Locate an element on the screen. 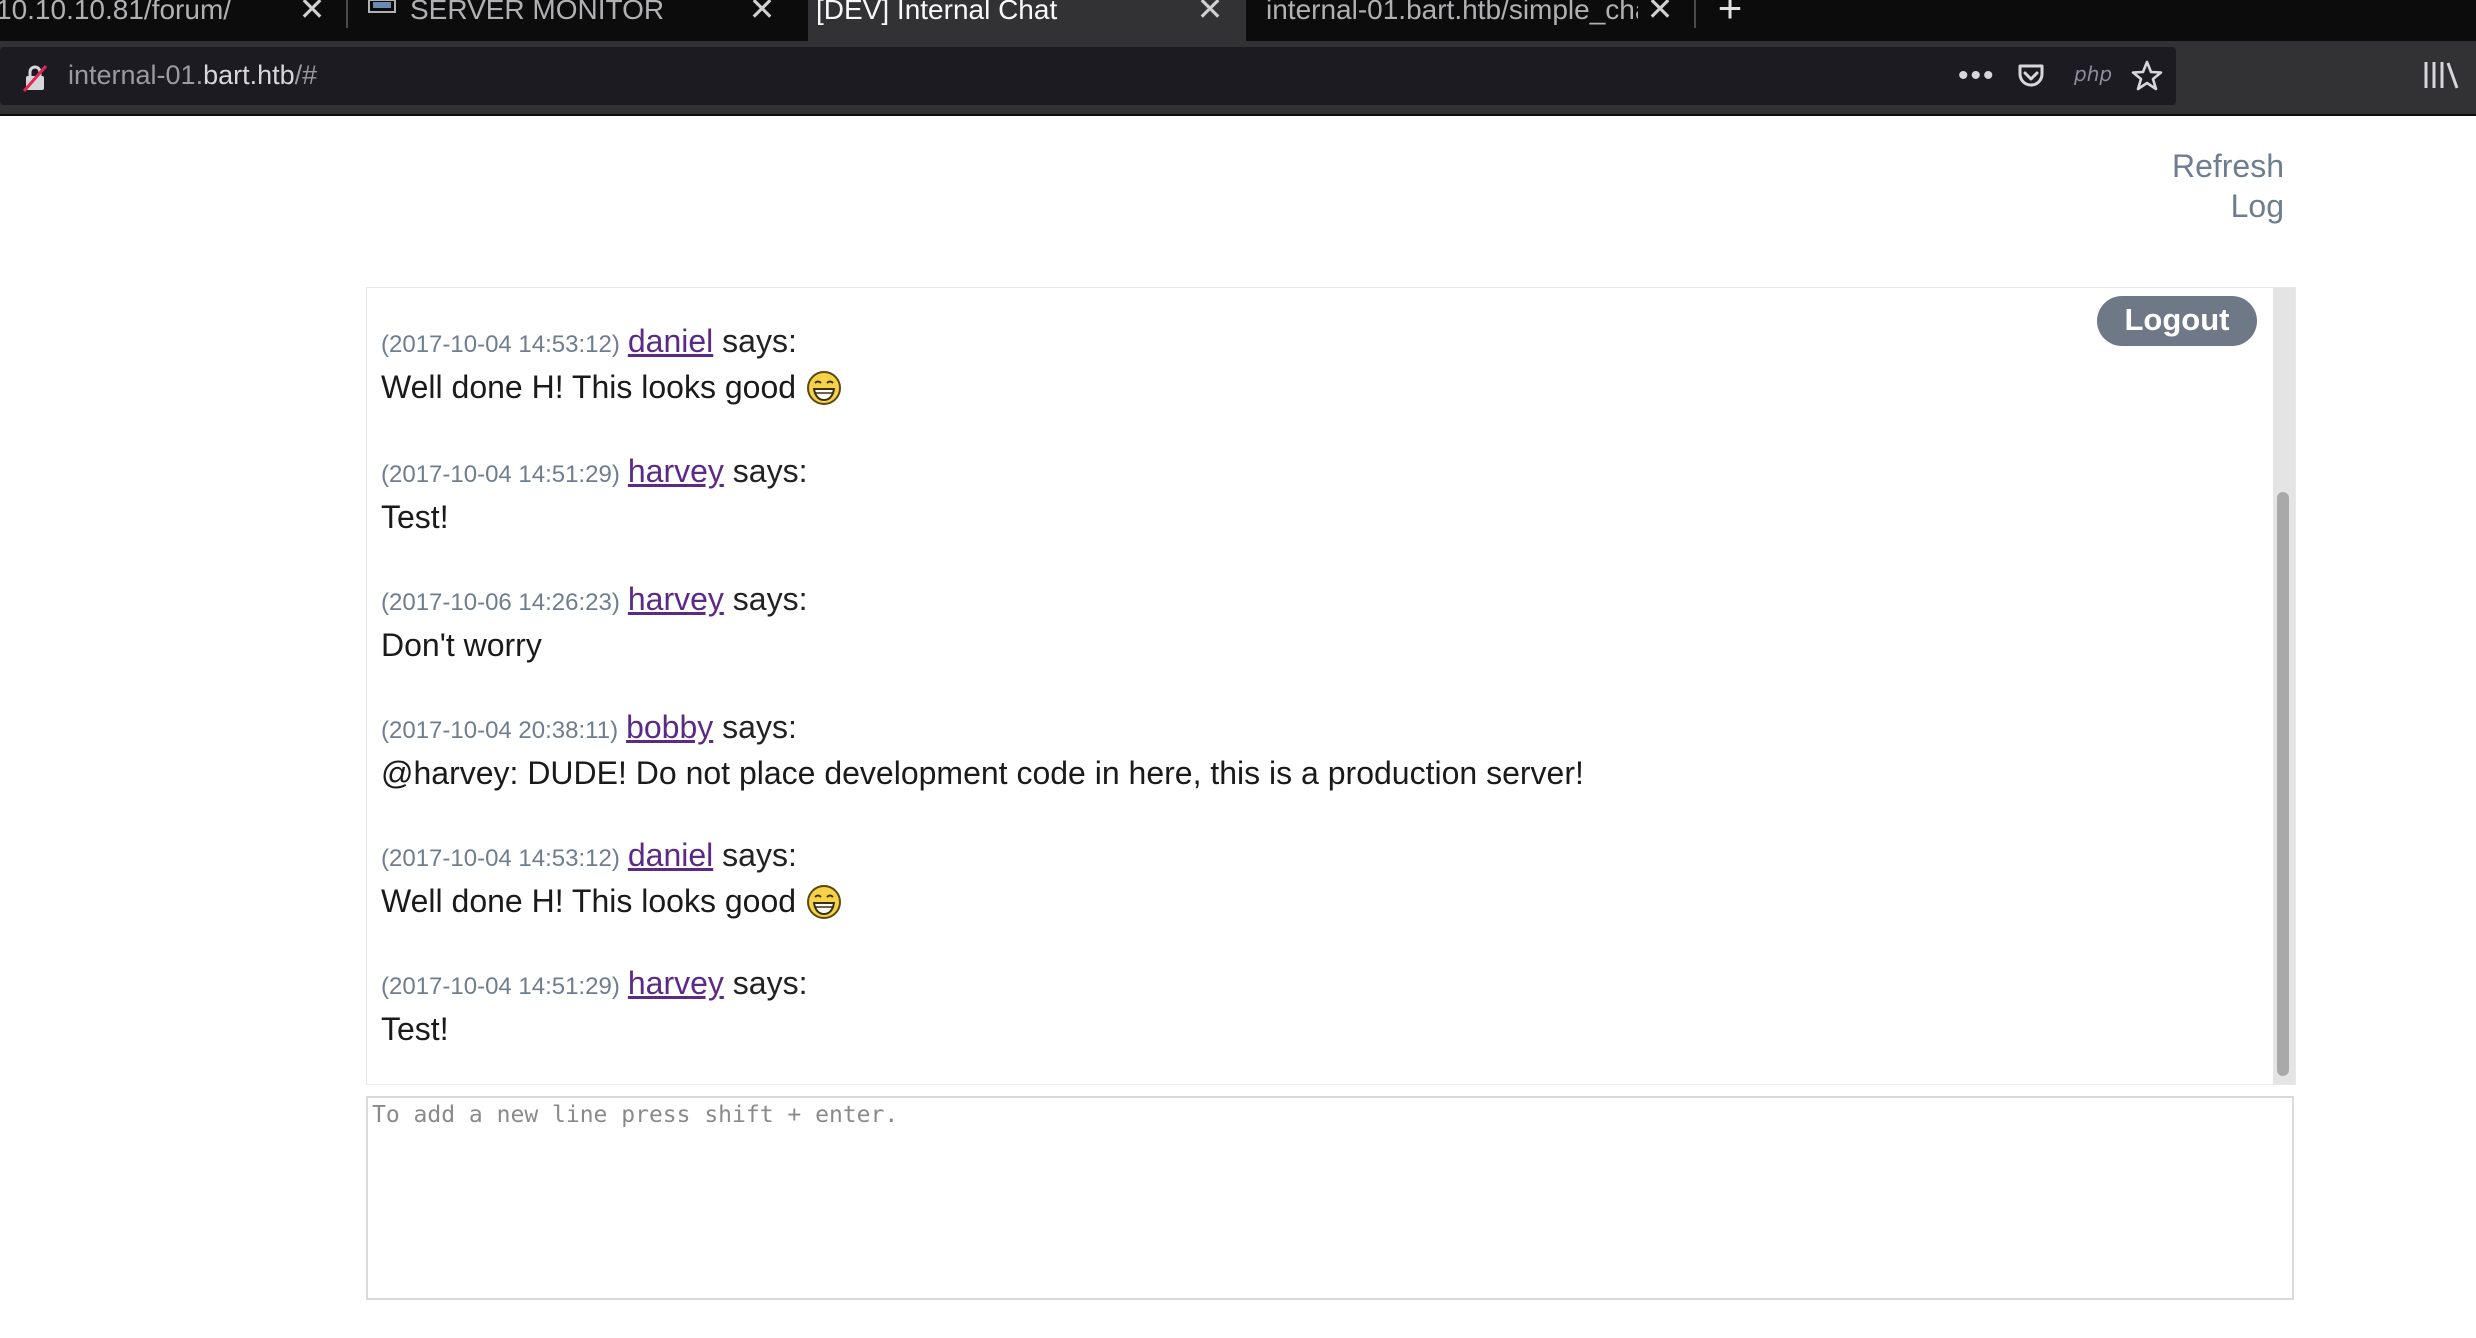 The width and height of the screenshot is (2476, 1338). url-subdomain: internal-01. is located at coordinates (136, 75).